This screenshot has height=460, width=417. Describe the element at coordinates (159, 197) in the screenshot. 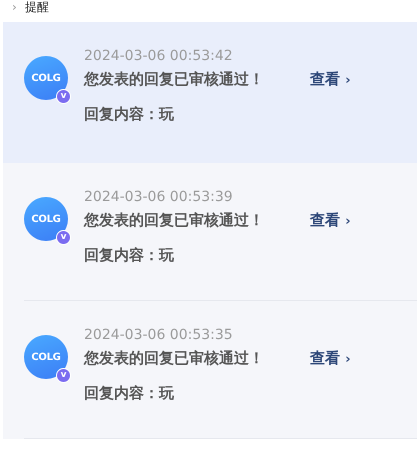

I see `timestamp: 2024-03-06 00:53:39` at that location.